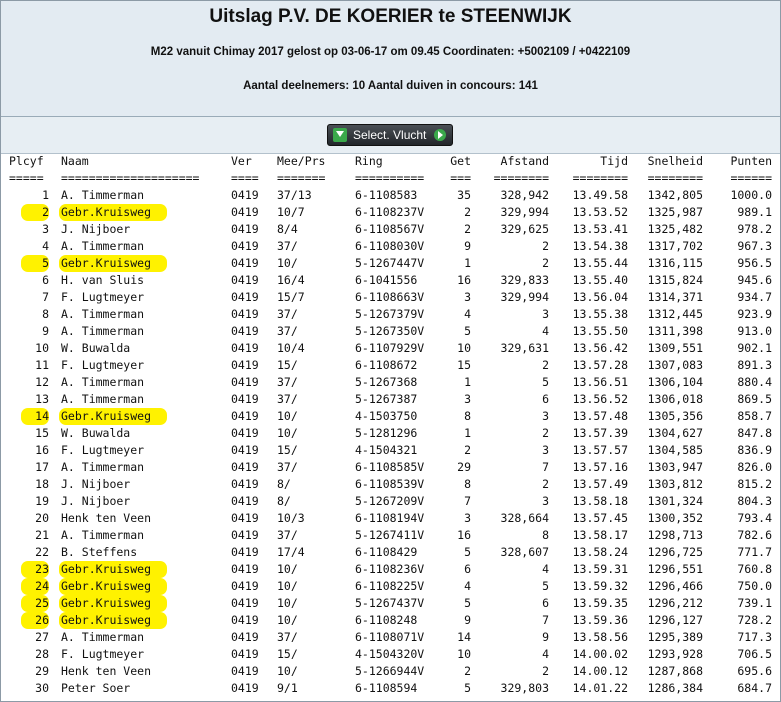 The image size is (781, 702). What do you see at coordinates (545, 620) in the screenshot?
I see `cell-afstand: 7` at bounding box center [545, 620].